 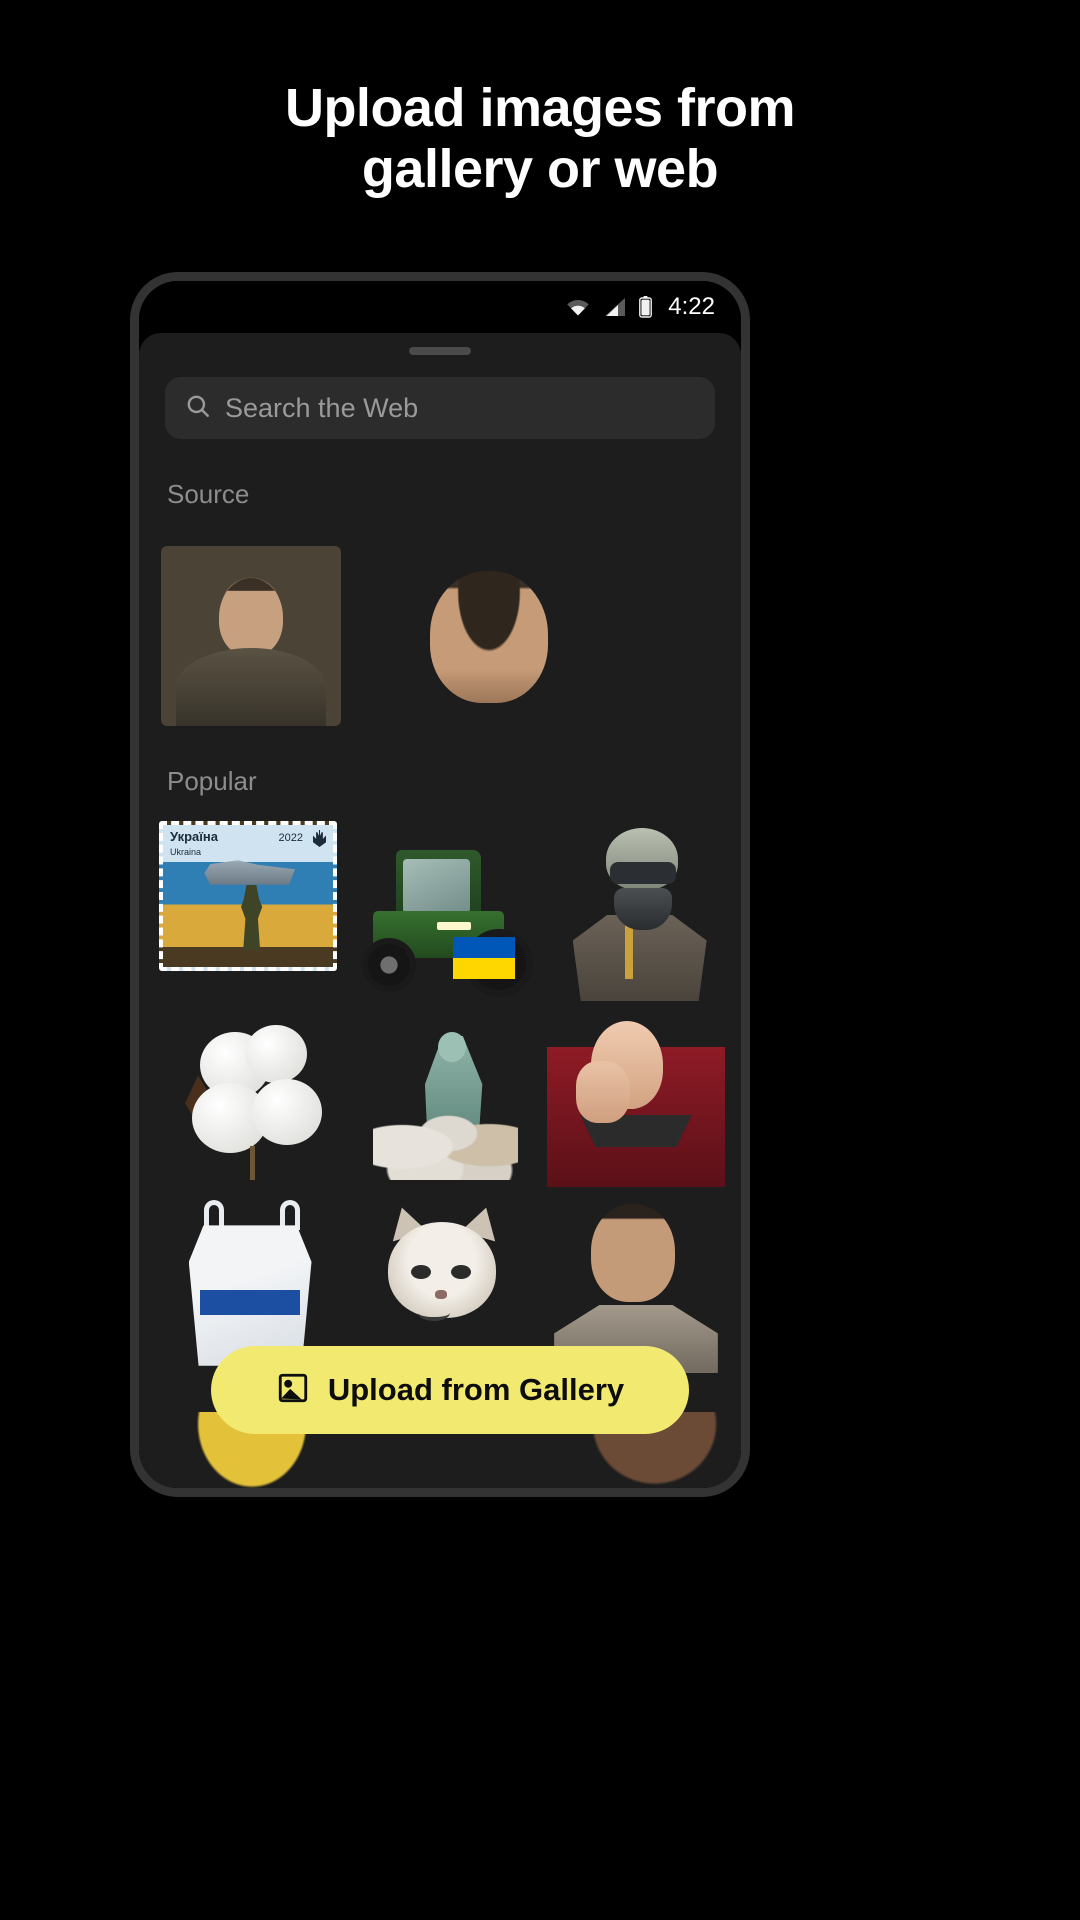 What do you see at coordinates (636, 1097) in the screenshot?
I see `picard-facepalm-thumbnail` at bounding box center [636, 1097].